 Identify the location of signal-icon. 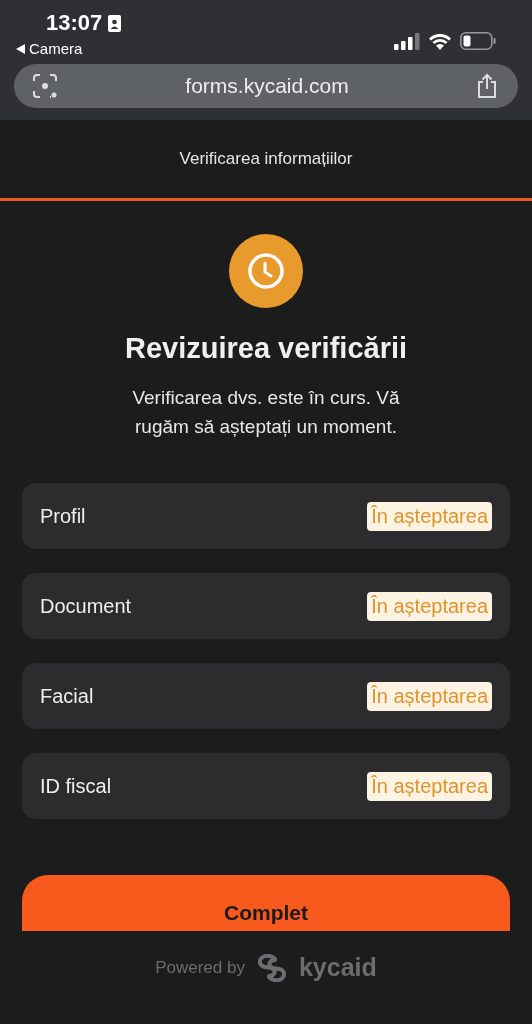
(407, 41).